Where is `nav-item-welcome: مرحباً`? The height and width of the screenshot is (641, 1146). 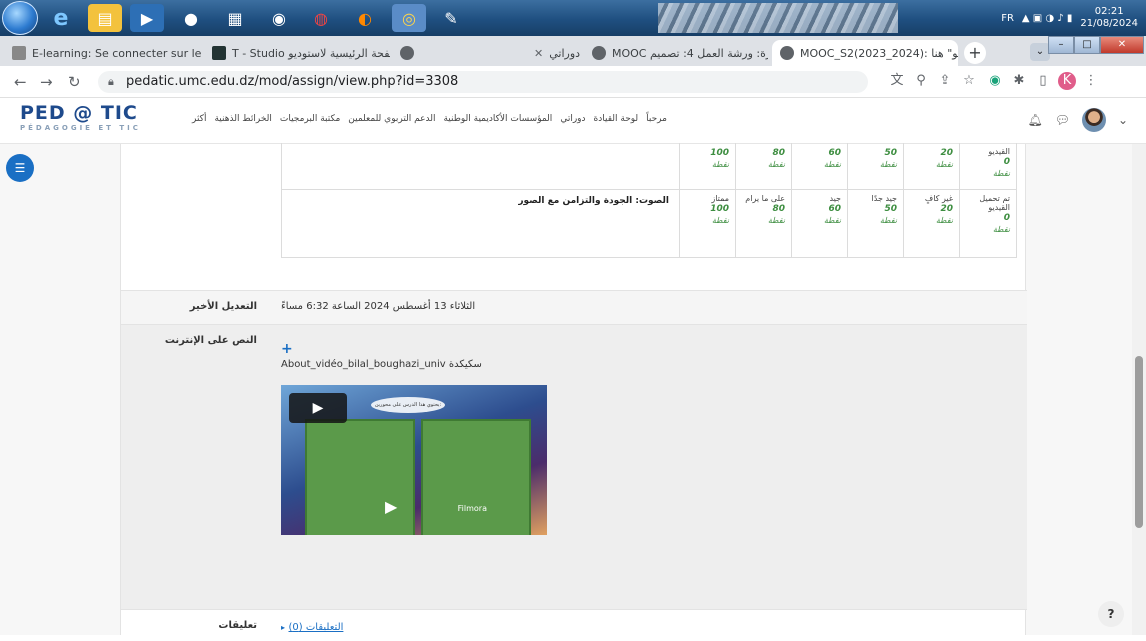
nav-item-welcome: مرحباً is located at coordinates (656, 119).